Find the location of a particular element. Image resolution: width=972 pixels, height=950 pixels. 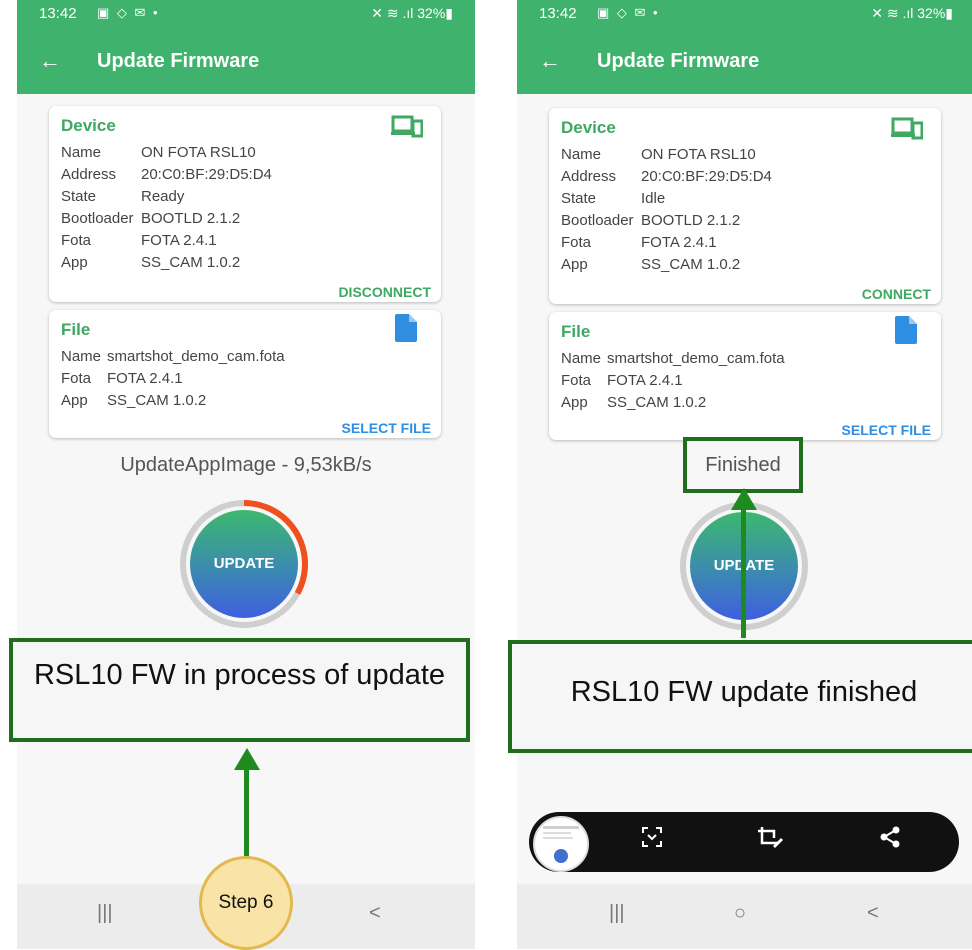

update-button: UPDATE is located at coordinates (244, 564).